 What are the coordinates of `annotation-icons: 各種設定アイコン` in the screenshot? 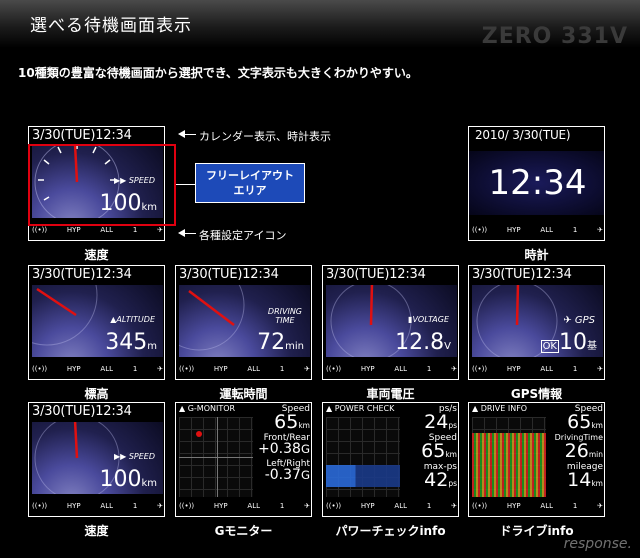 It's located at (243, 235).